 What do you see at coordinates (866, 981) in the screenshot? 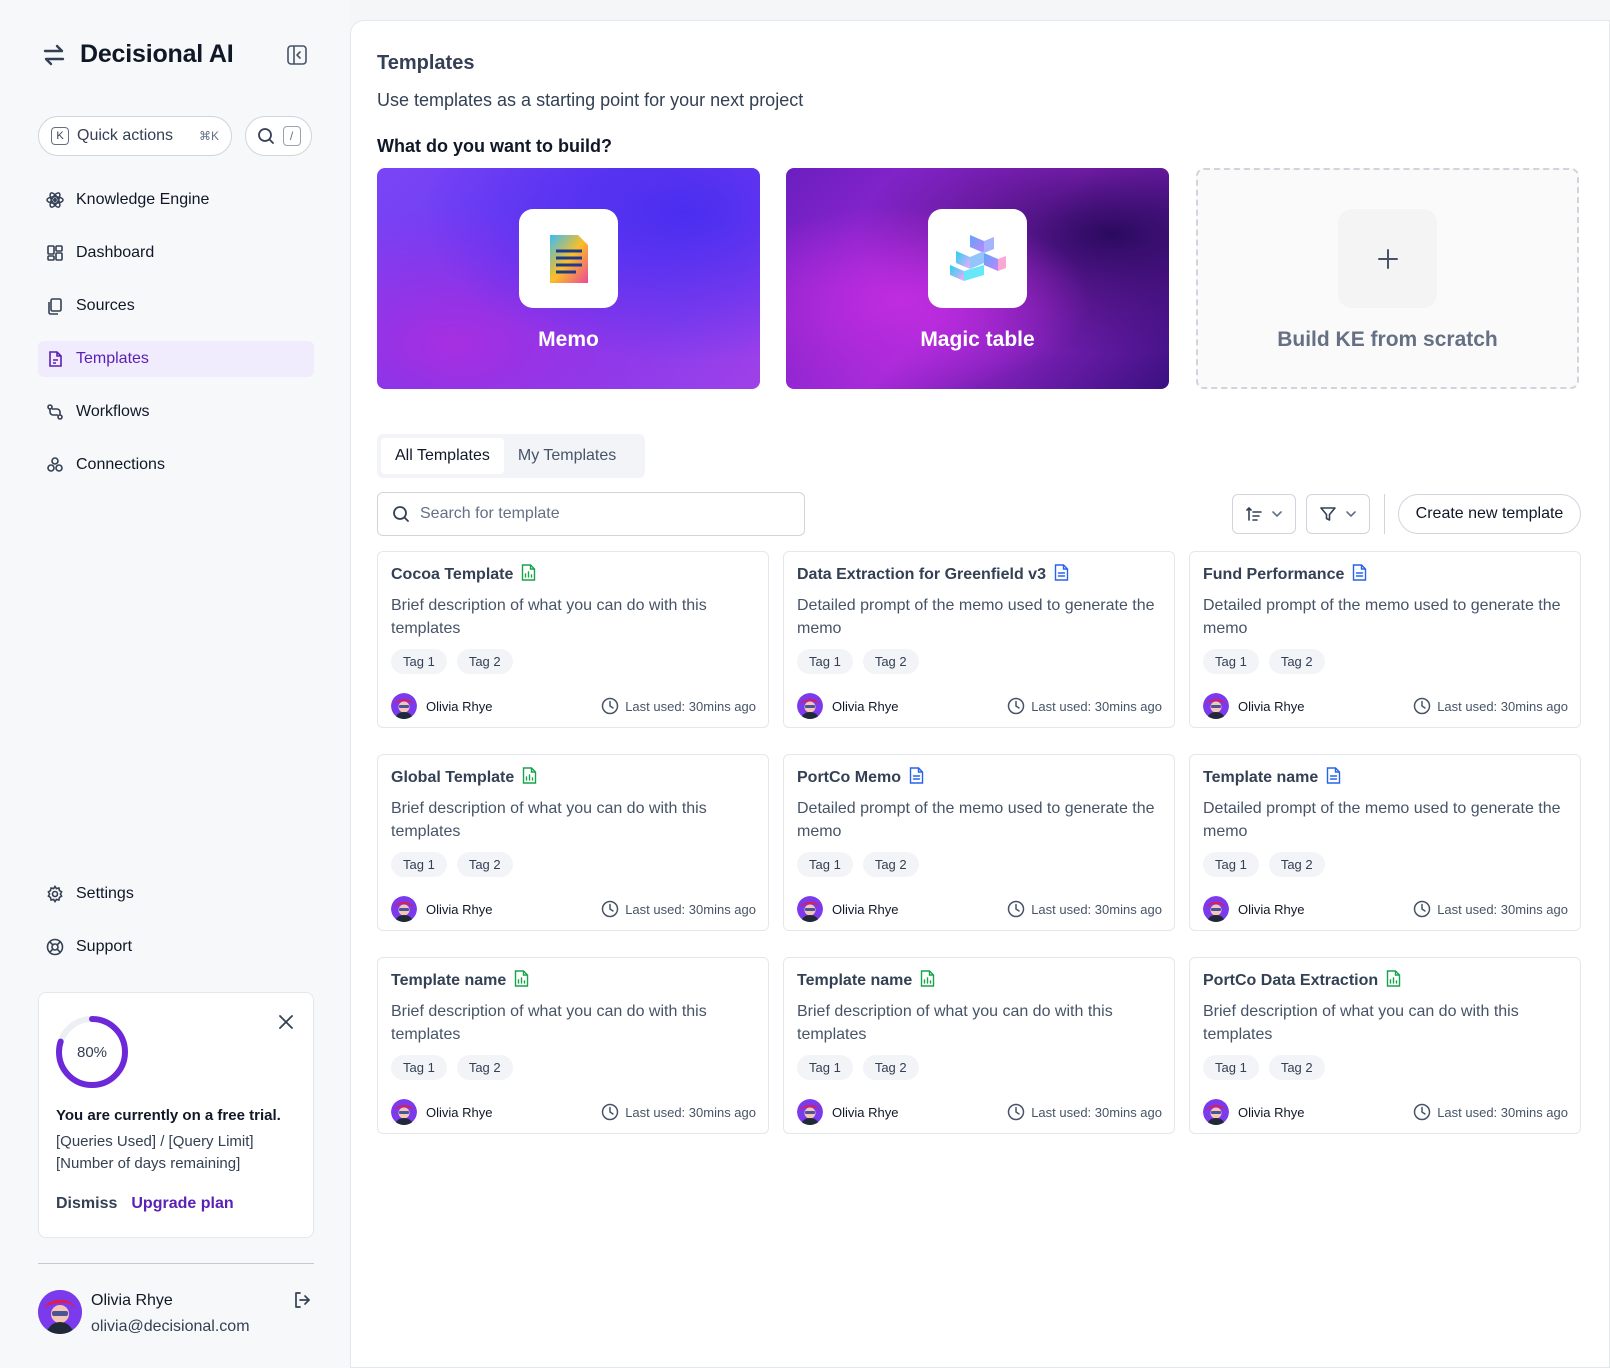
I see `card-title-row: Template name` at bounding box center [866, 981].